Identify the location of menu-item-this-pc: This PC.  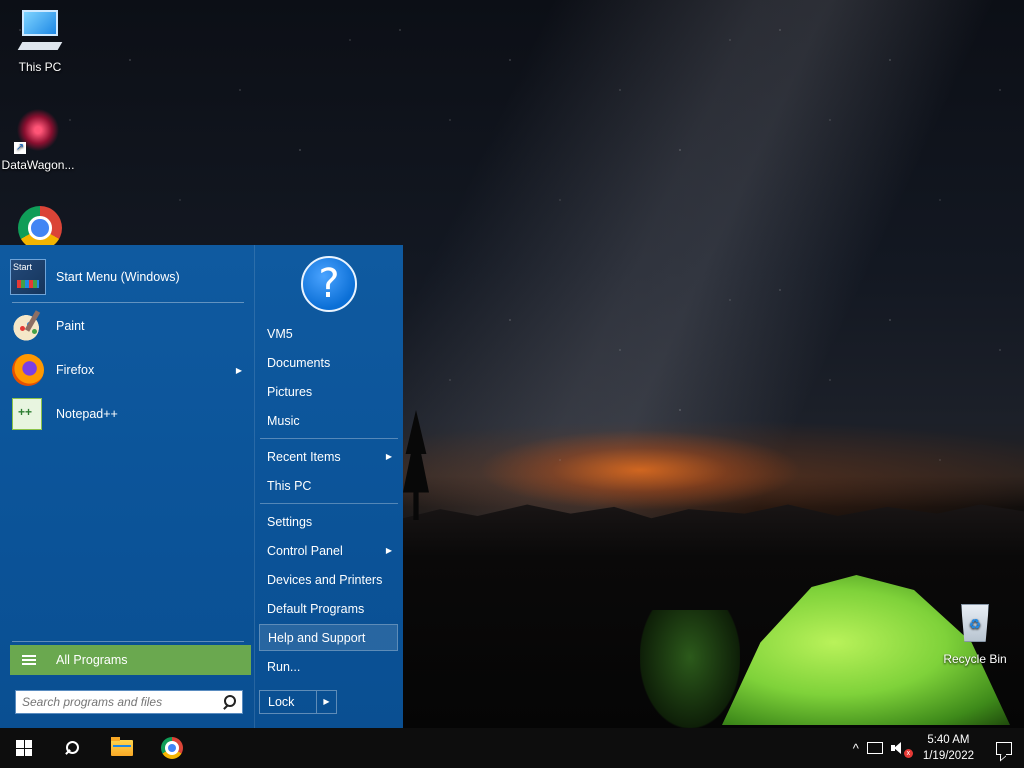
(328, 485).